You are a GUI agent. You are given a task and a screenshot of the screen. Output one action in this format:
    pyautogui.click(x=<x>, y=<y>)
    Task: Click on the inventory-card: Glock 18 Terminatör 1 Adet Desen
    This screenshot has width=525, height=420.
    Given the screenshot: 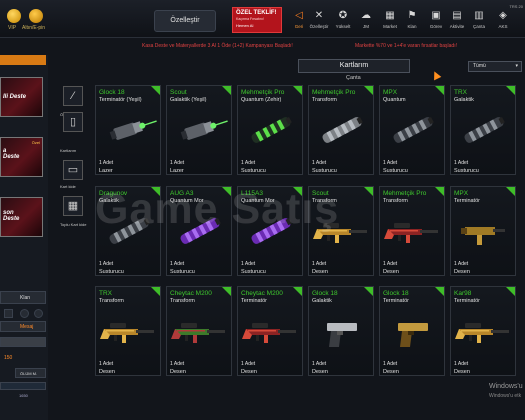 What is the action you would take?
    pyautogui.click(x=412, y=331)
    